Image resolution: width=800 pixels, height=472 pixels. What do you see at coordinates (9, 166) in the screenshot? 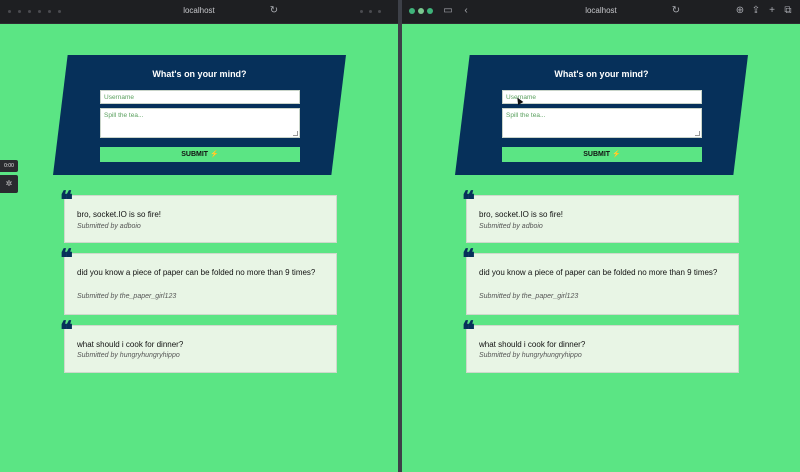
I see `recording-timer: 0:00` at bounding box center [9, 166].